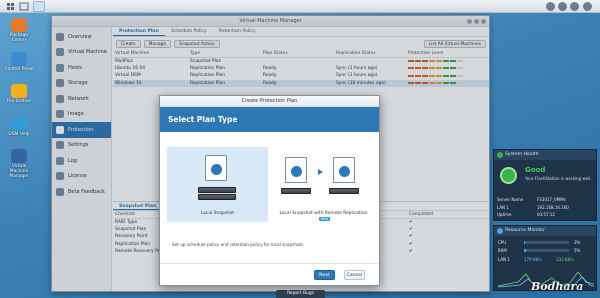  I want to click on notification-icon, so click(550, 6).